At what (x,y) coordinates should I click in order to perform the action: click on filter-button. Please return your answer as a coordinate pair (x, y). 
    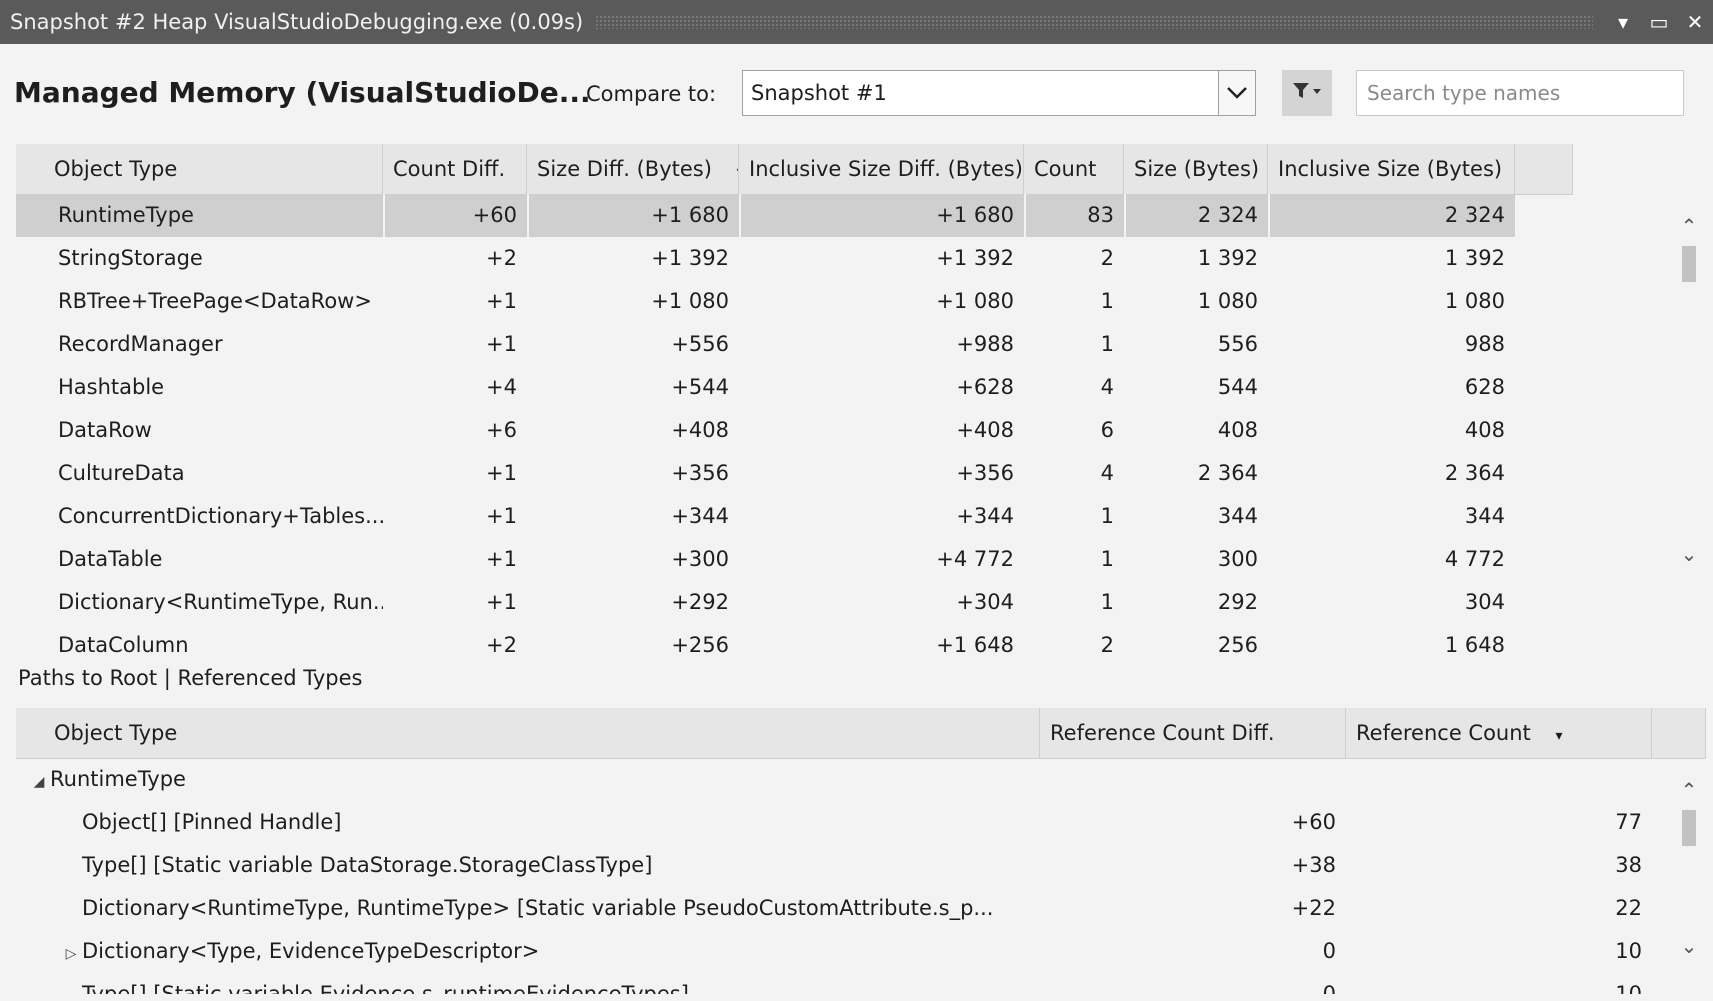
    Looking at the image, I should click on (1307, 93).